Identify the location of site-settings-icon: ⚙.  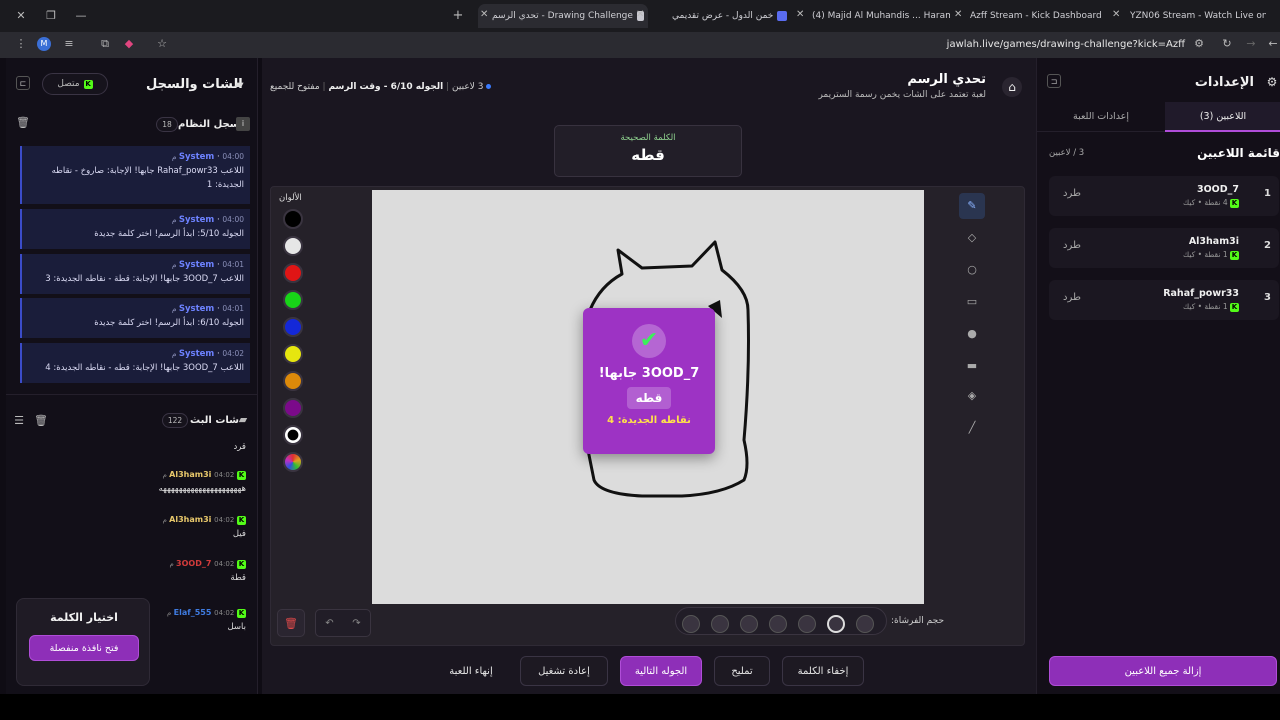
(1199, 44).